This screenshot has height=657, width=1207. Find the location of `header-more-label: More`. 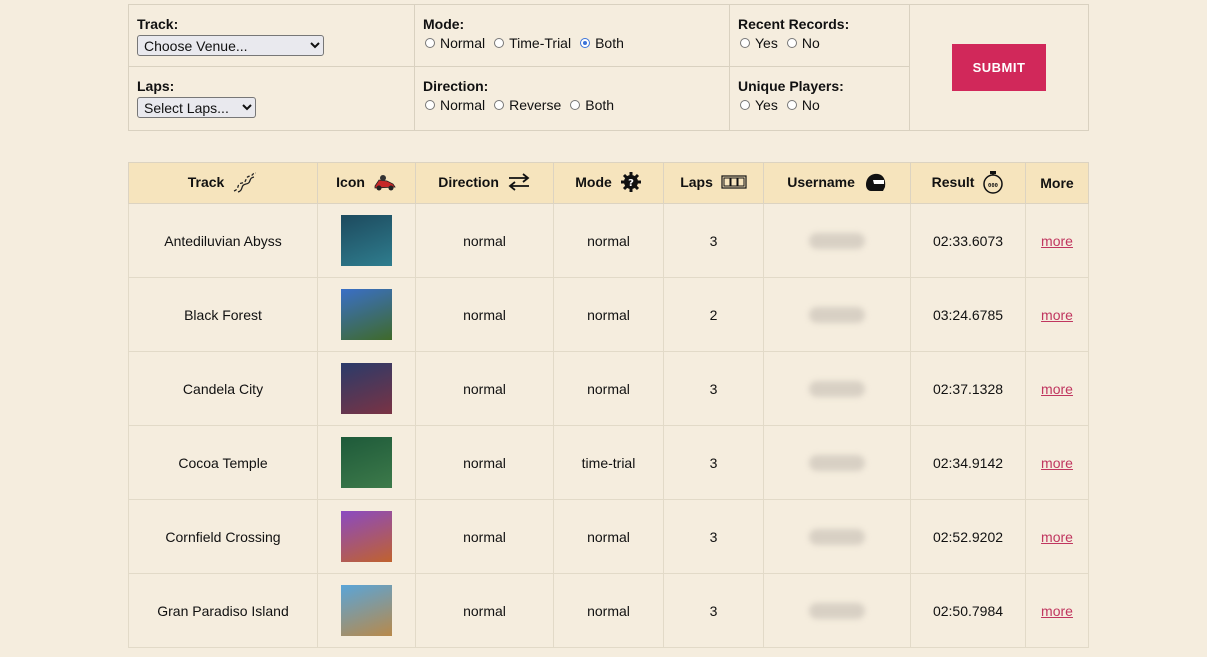

header-more-label: More is located at coordinates (1057, 183).